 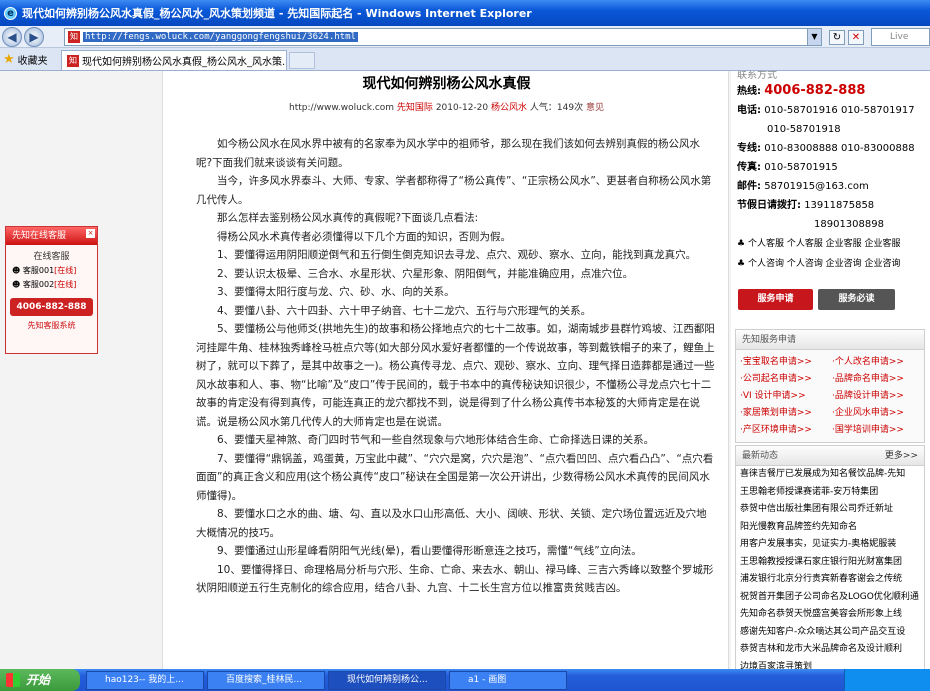 What do you see at coordinates (878, 362) in the screenshot?
I see `service-link: ·个人改名申请>>` at bounding box center [878, 362].